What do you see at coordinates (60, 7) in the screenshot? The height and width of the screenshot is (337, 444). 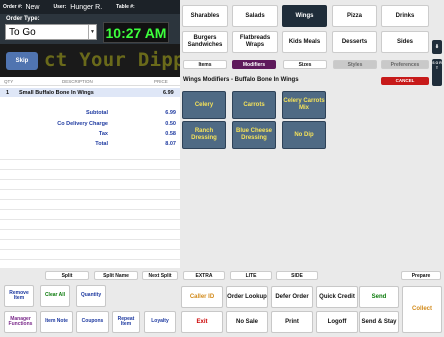 I see `user-label: User:` at bounding box center [60, 7].